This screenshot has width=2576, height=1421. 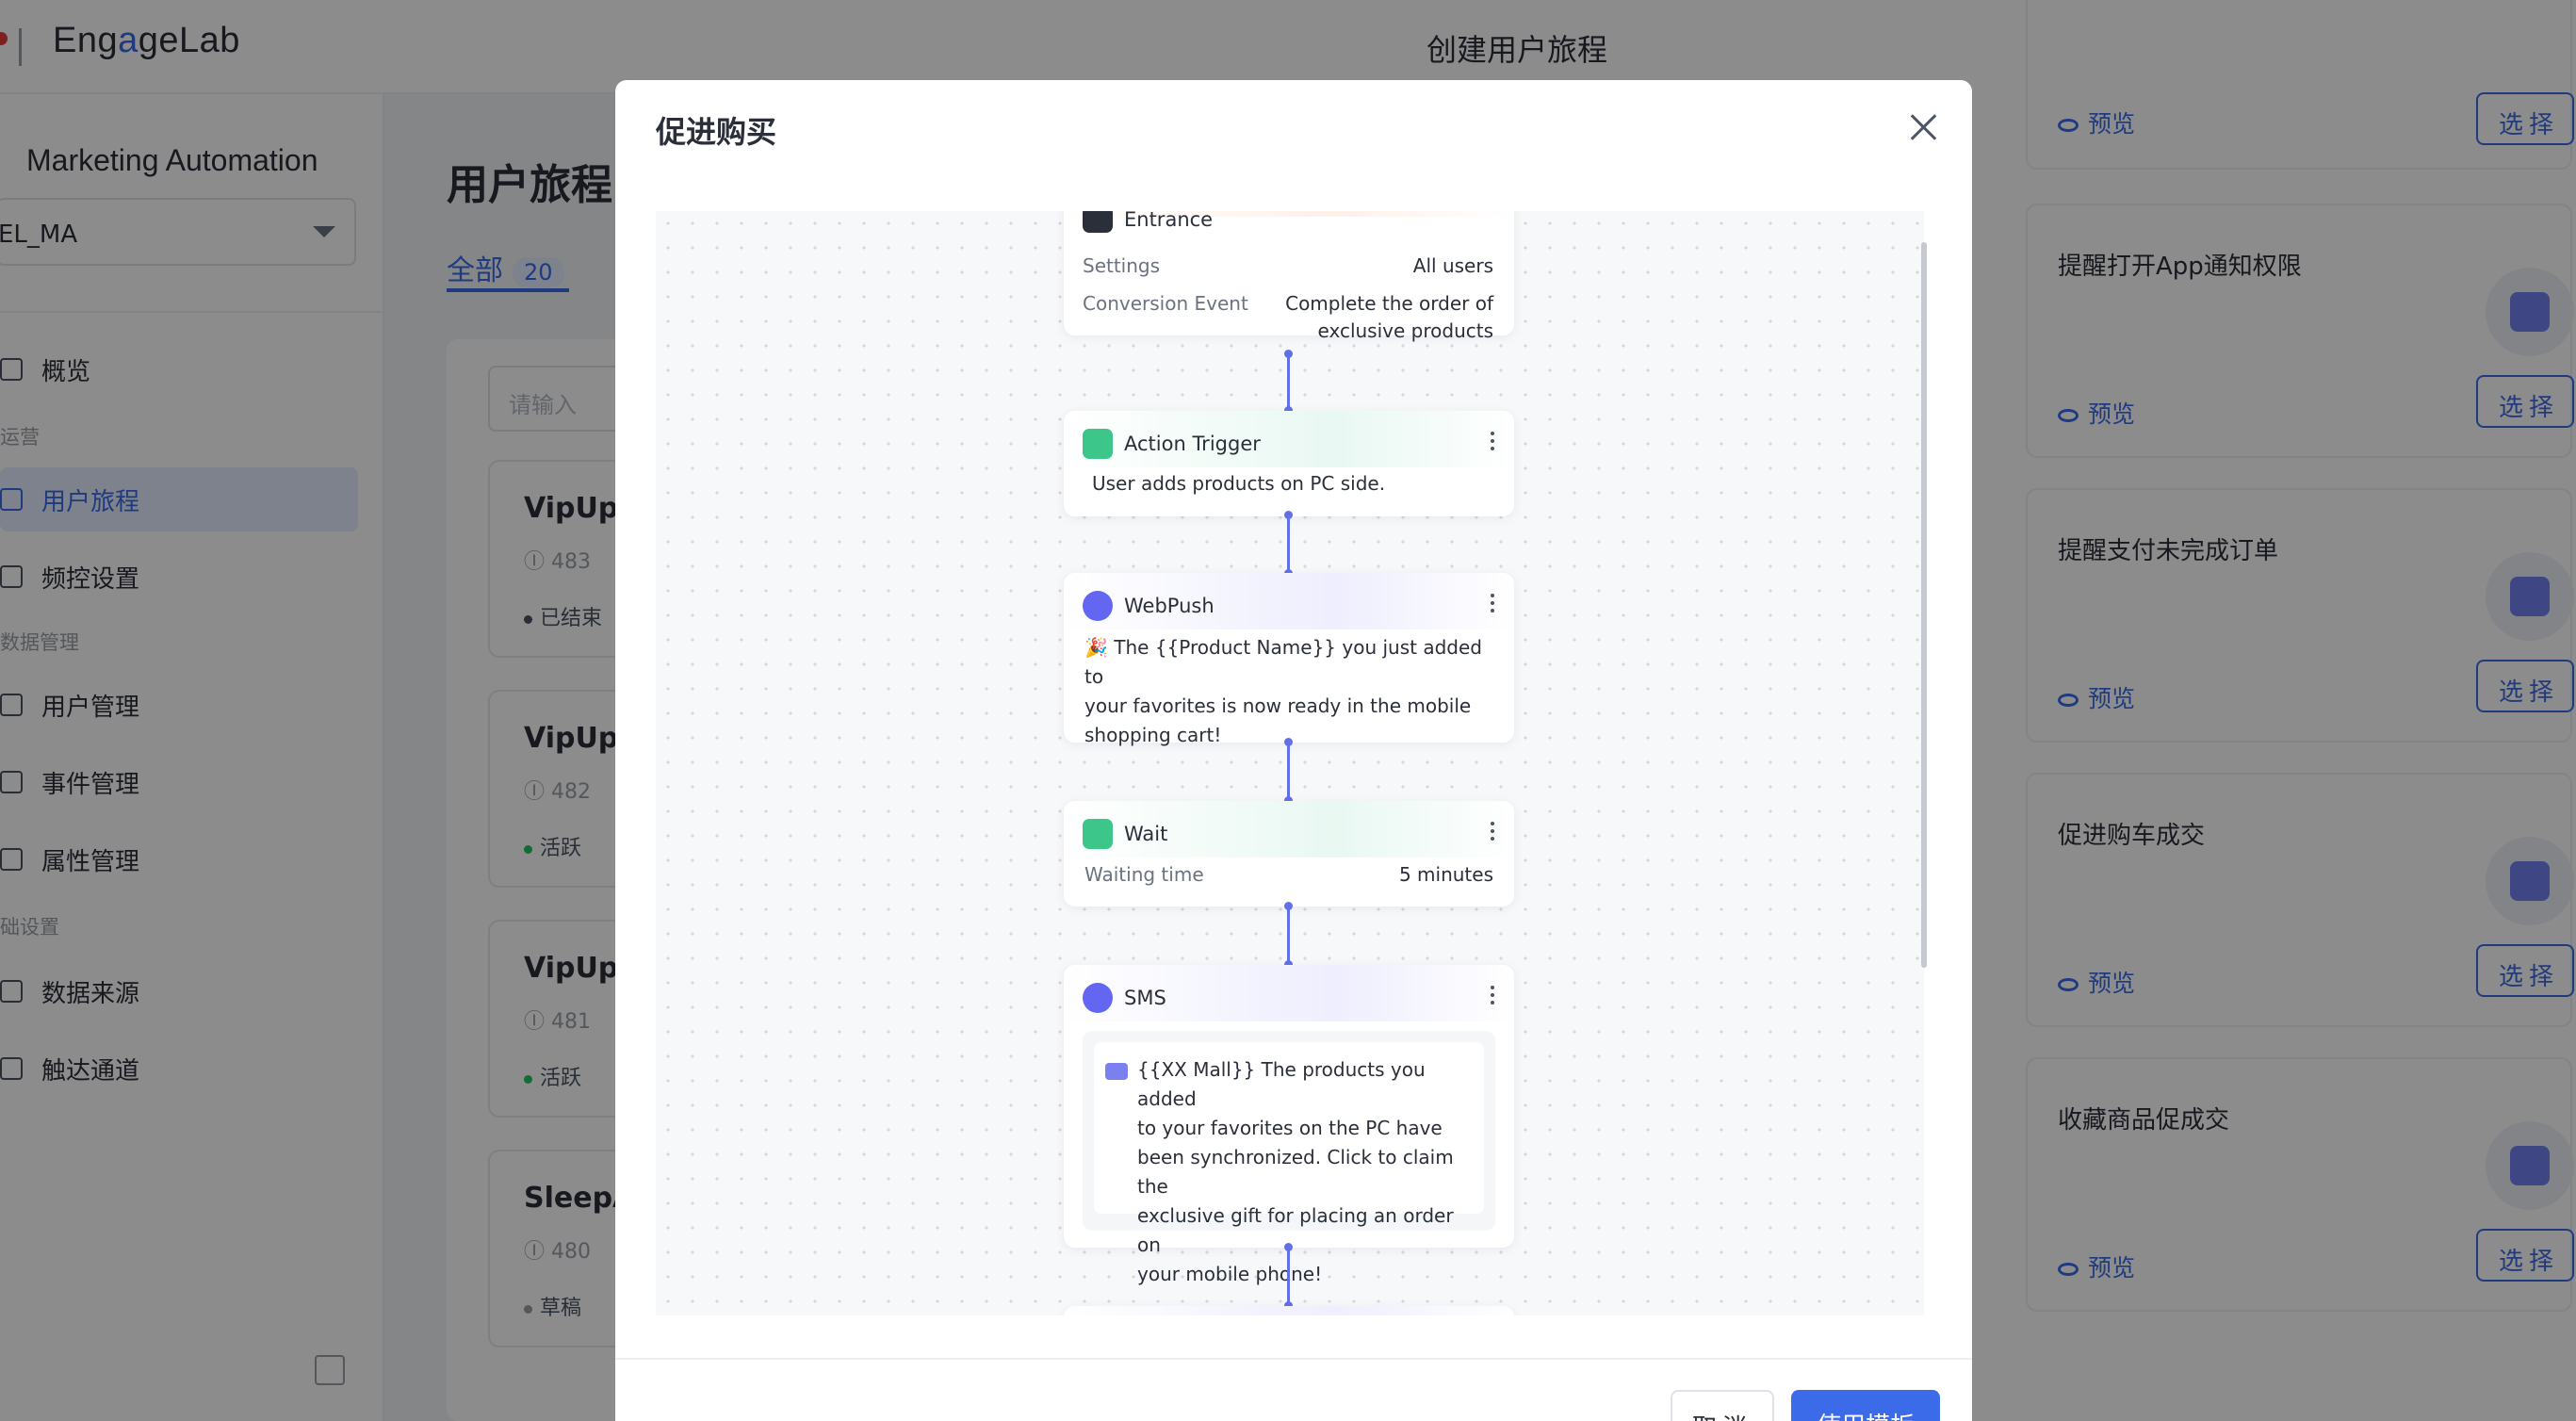 I want to click on row-value: Complete the order of exclusive products, so click(x=1389, y=317).